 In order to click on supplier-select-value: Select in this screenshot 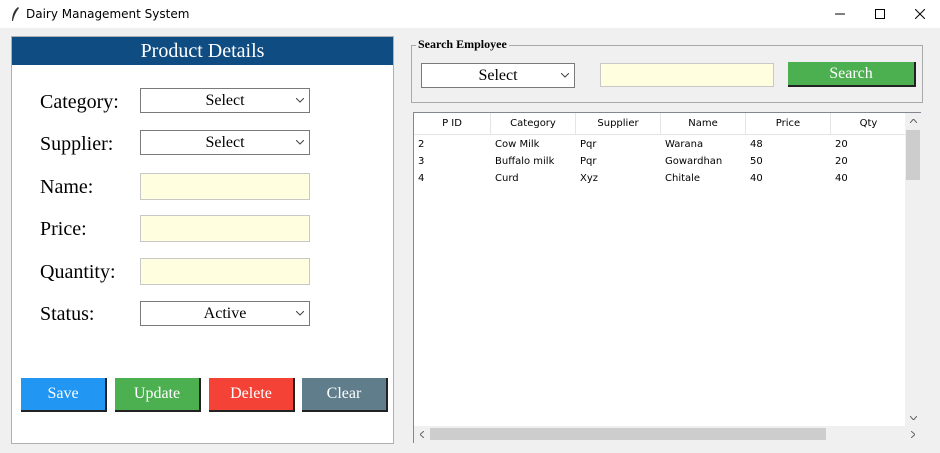, I will do `click(225, 142)`.